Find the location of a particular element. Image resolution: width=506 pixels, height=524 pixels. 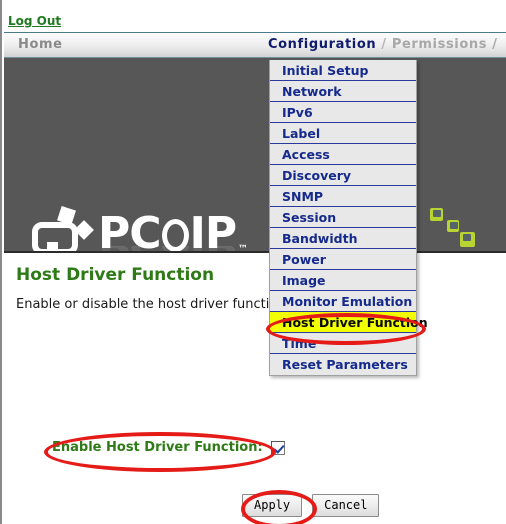

nav-right-group: Configuration / Permissions / is located at coordinates (383, 44).